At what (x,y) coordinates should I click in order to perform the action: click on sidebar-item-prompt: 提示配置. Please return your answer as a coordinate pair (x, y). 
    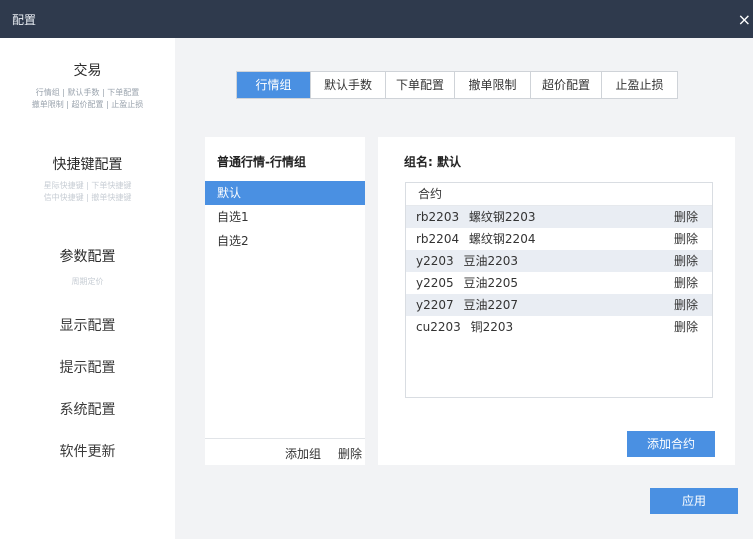
    Looking at the image, I should click on (87, 367).